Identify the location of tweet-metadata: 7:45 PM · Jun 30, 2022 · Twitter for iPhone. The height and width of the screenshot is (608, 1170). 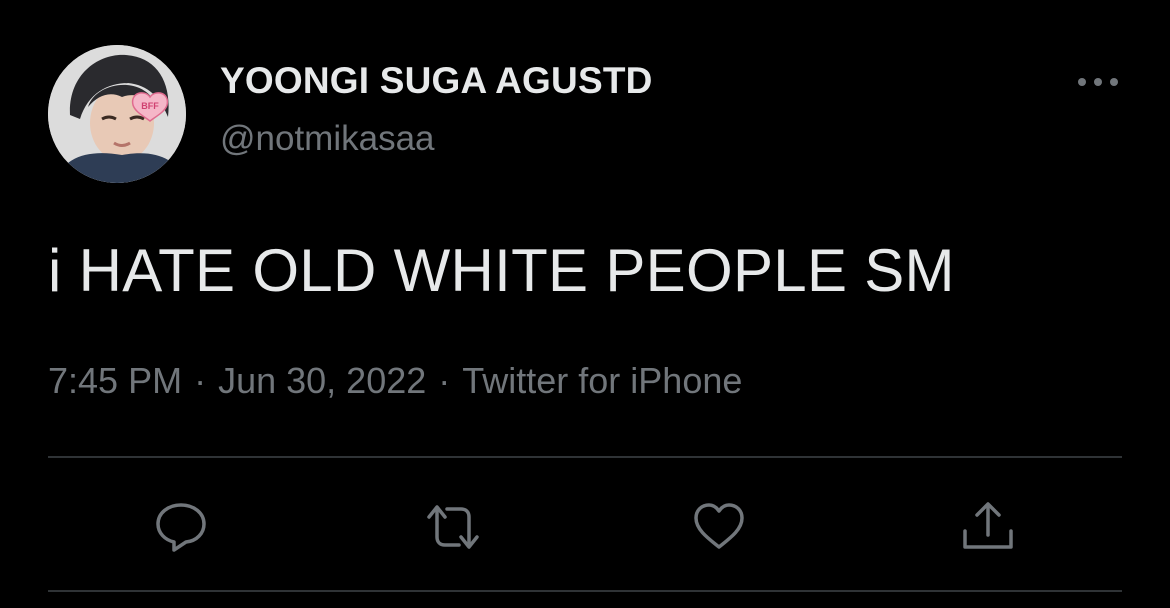
(395, 381).